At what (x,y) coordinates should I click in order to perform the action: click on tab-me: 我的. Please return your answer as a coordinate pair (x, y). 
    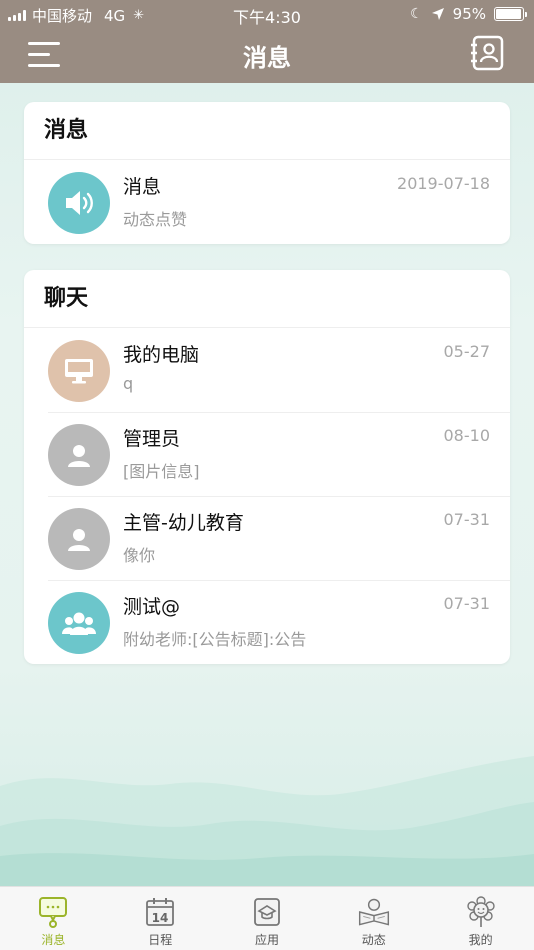
    Looking at the image, I should click on (480, 918).